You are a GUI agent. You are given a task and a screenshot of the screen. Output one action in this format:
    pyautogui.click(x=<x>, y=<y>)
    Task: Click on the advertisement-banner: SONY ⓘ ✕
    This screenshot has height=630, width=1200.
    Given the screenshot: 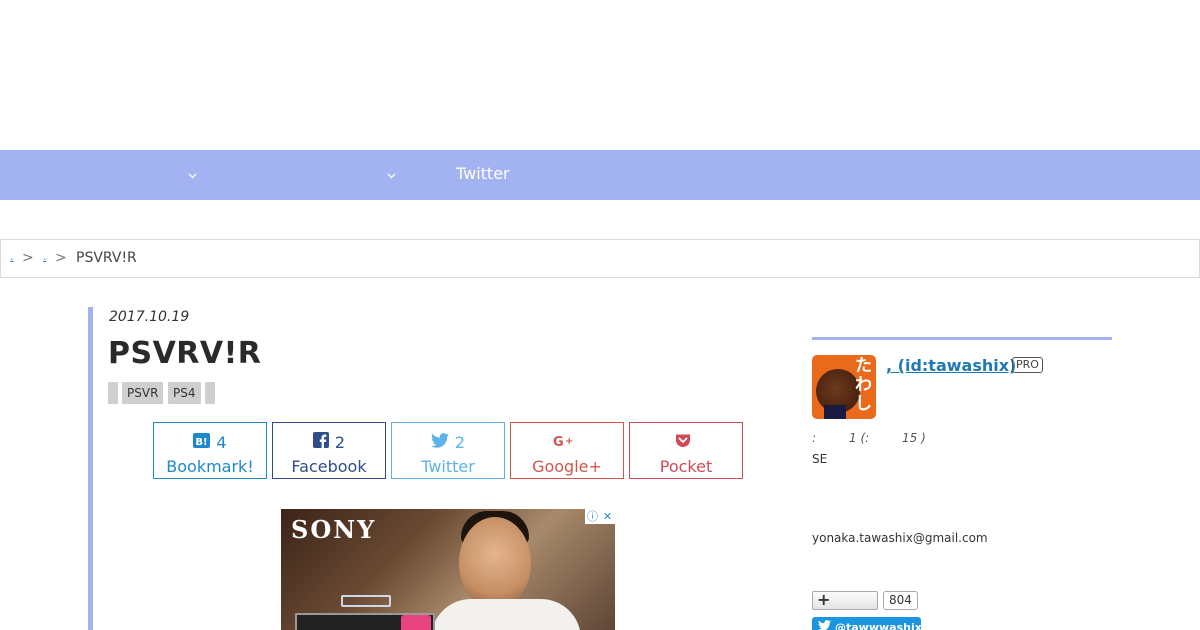 What is the action you would take?
    pyautogui.click(x=448, y=569)
    